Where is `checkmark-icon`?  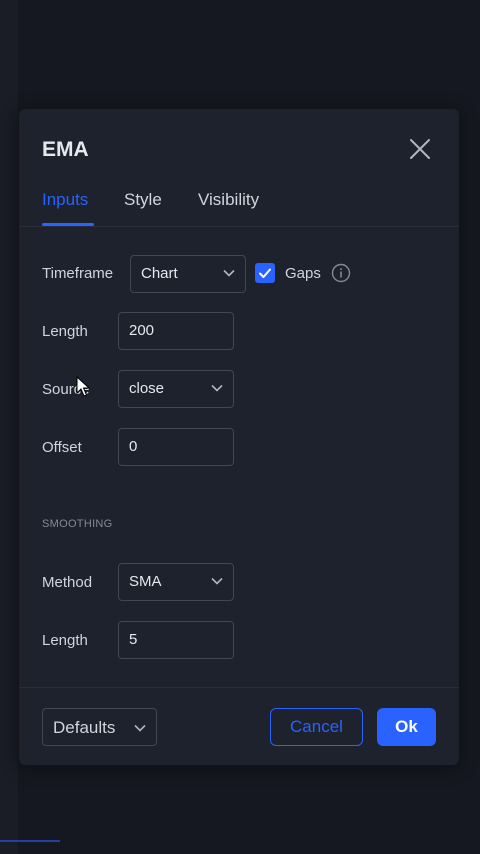
checkmark-icon is located at coordinates (265, 273).